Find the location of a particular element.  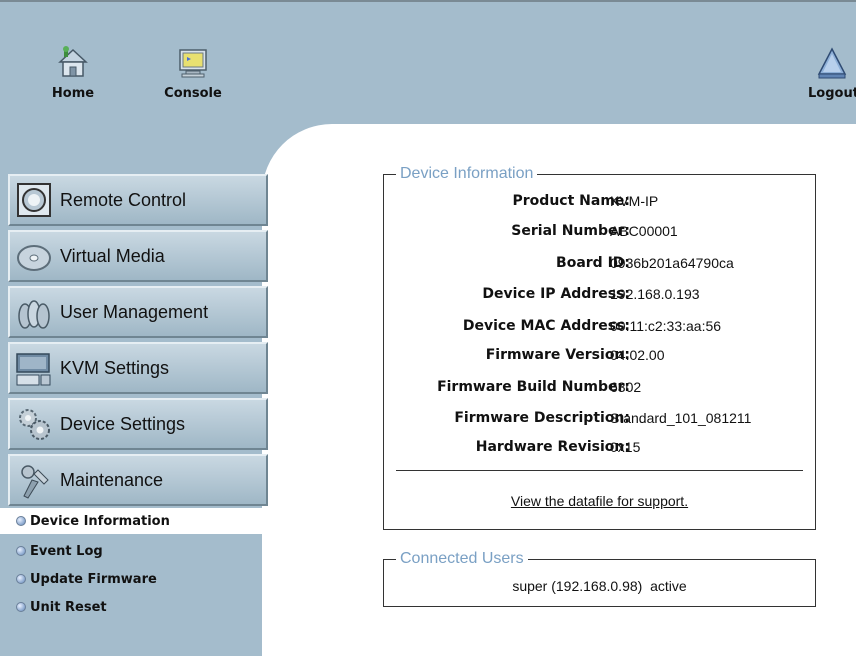

info-value: 0936b201a64790ca is located at coordinates (672, 263).